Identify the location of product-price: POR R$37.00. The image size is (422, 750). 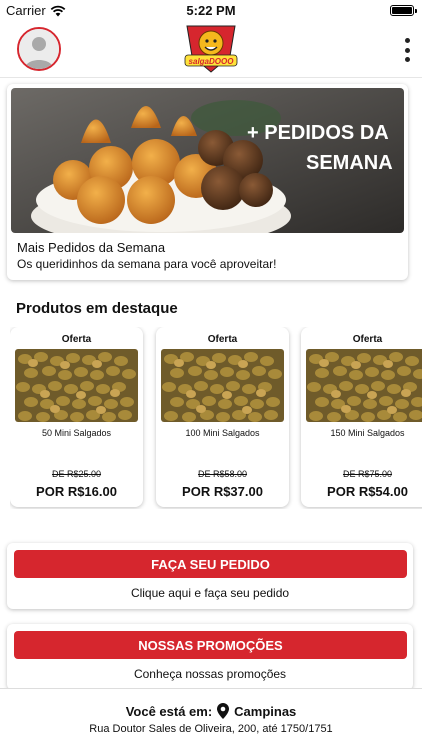
(222, 491).